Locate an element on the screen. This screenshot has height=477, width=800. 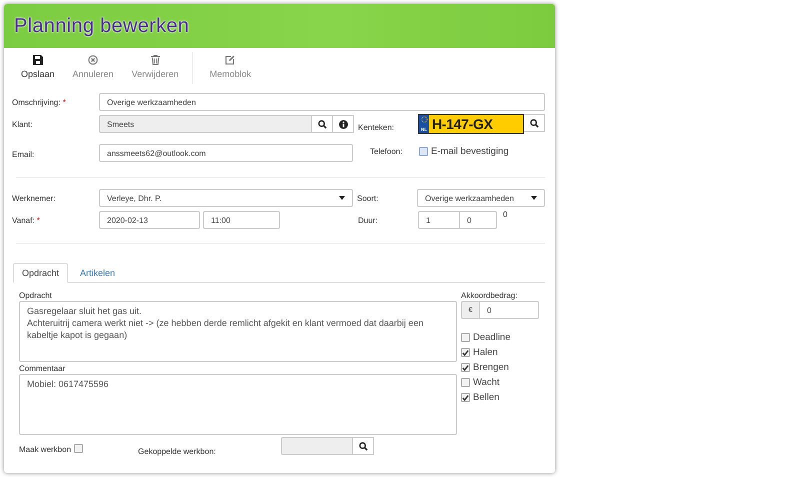
field-label: Gekoppelde werkbon: is located at coordinates (177, 451).